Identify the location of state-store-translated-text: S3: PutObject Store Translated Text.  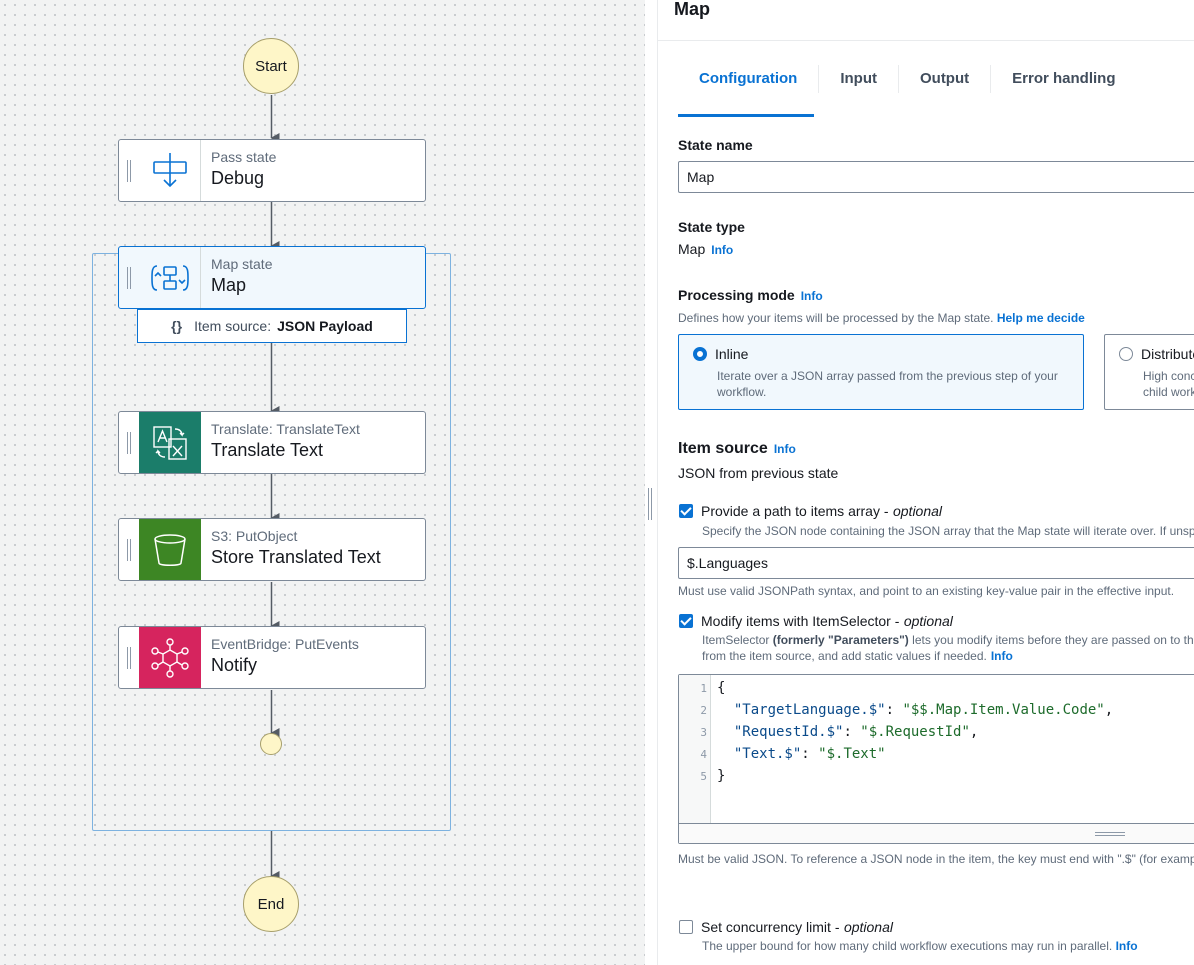
(272, 549).